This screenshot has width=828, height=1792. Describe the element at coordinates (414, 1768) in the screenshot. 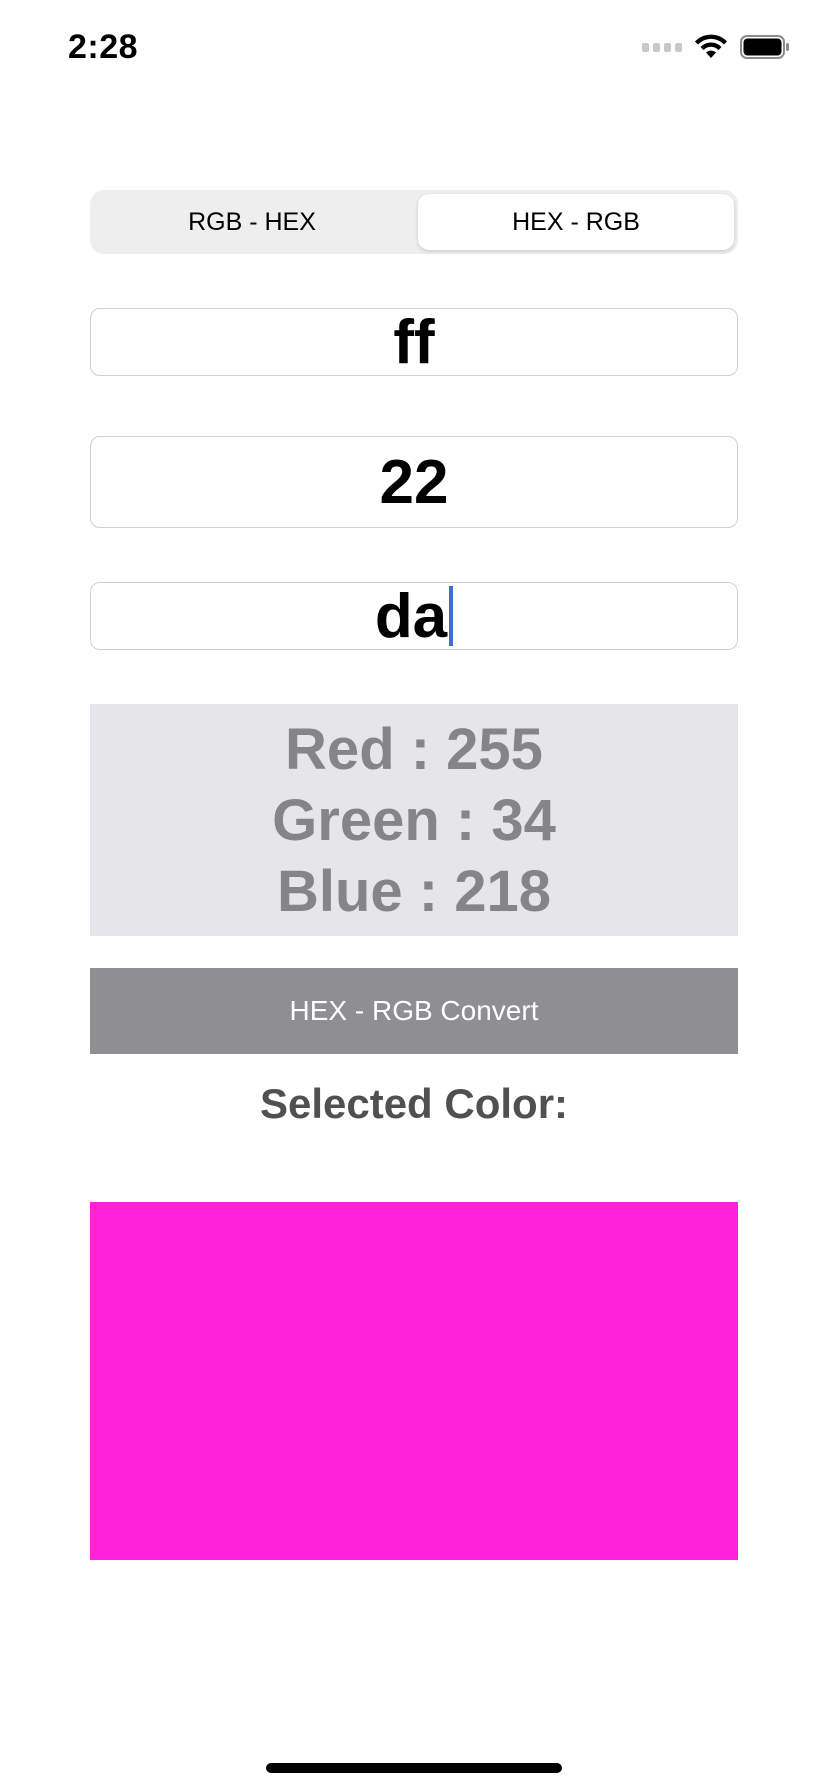

I see `home-indicator` at that location.